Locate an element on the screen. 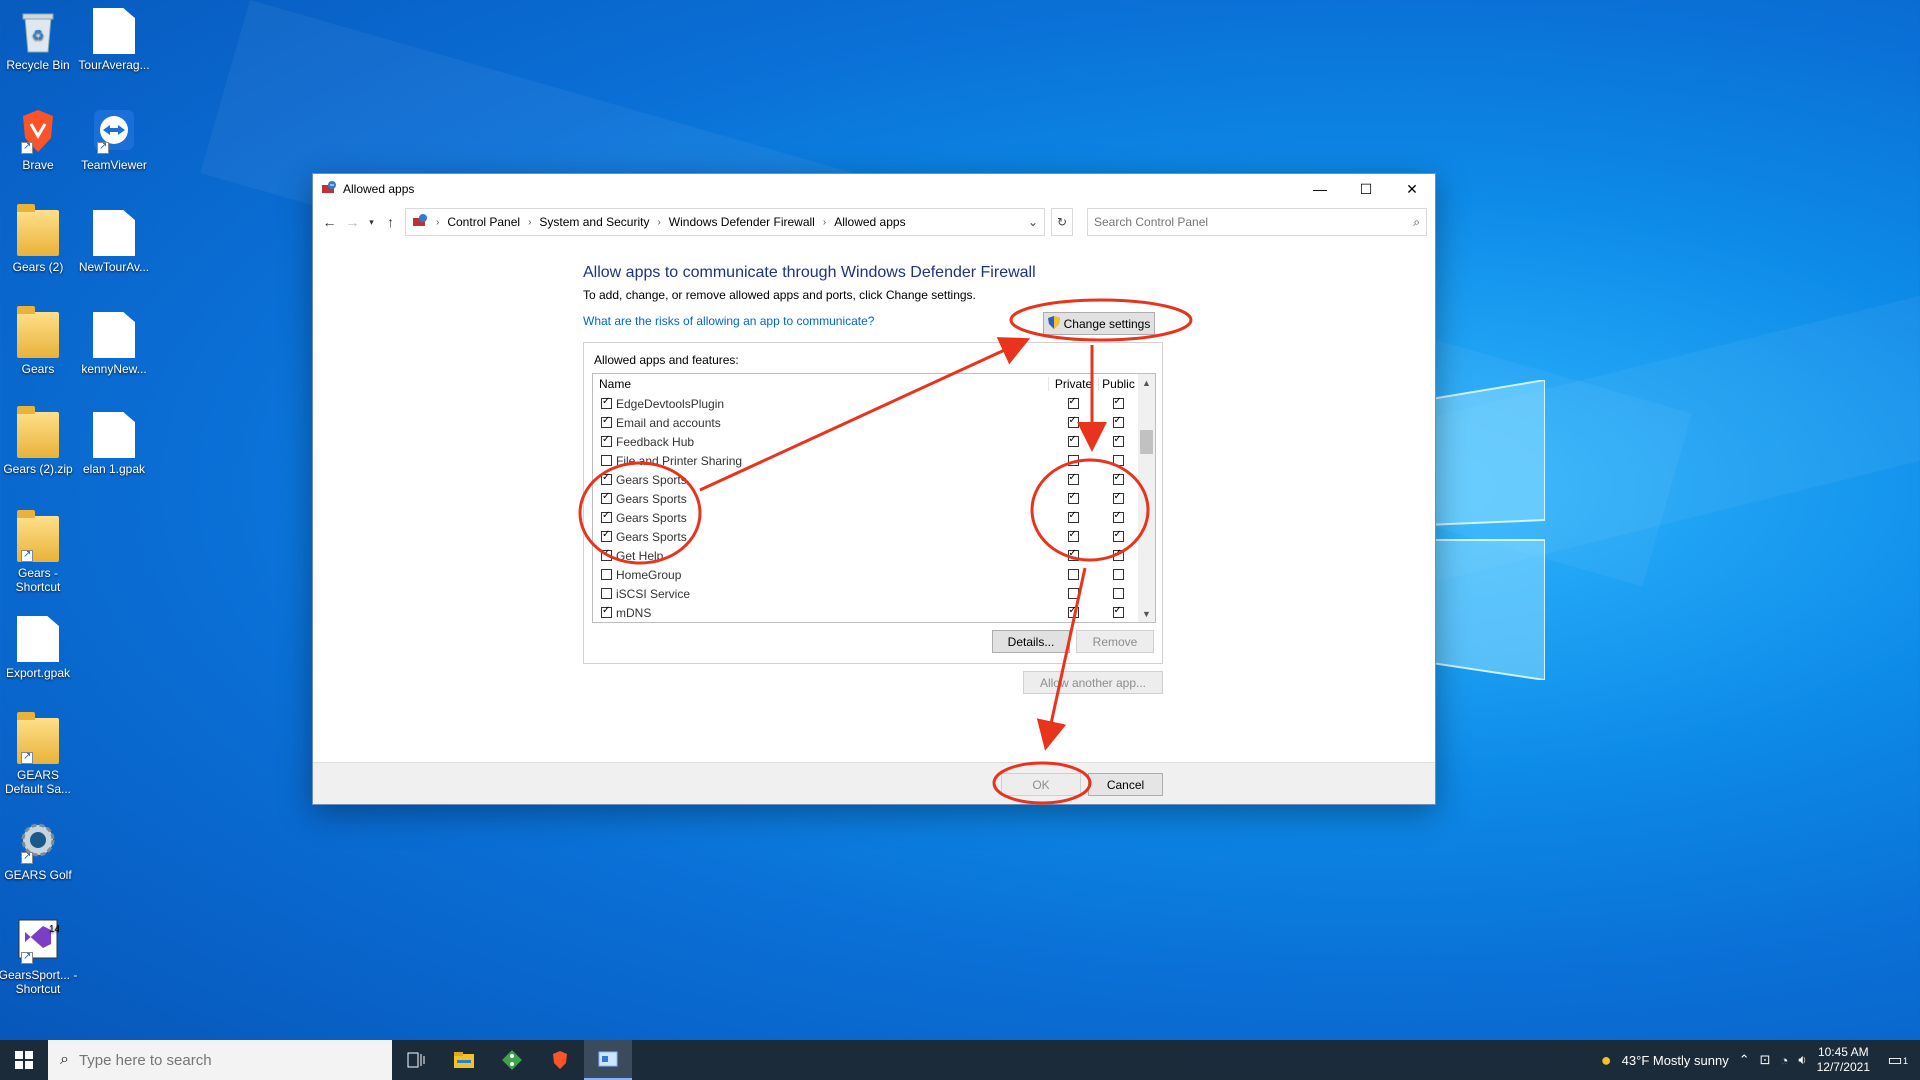 The height and width of the screenshot is (1080, 1920). search-icon: ⌕ is located at coordinates (1416, 222).